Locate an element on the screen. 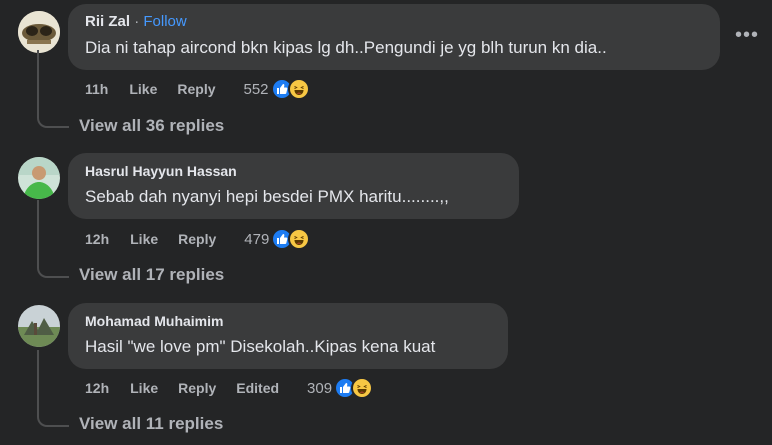 The height and width of the screenshot is (445, 772). comment-actions: 11h Like Reply 552 is located at coordinates (197, 89).